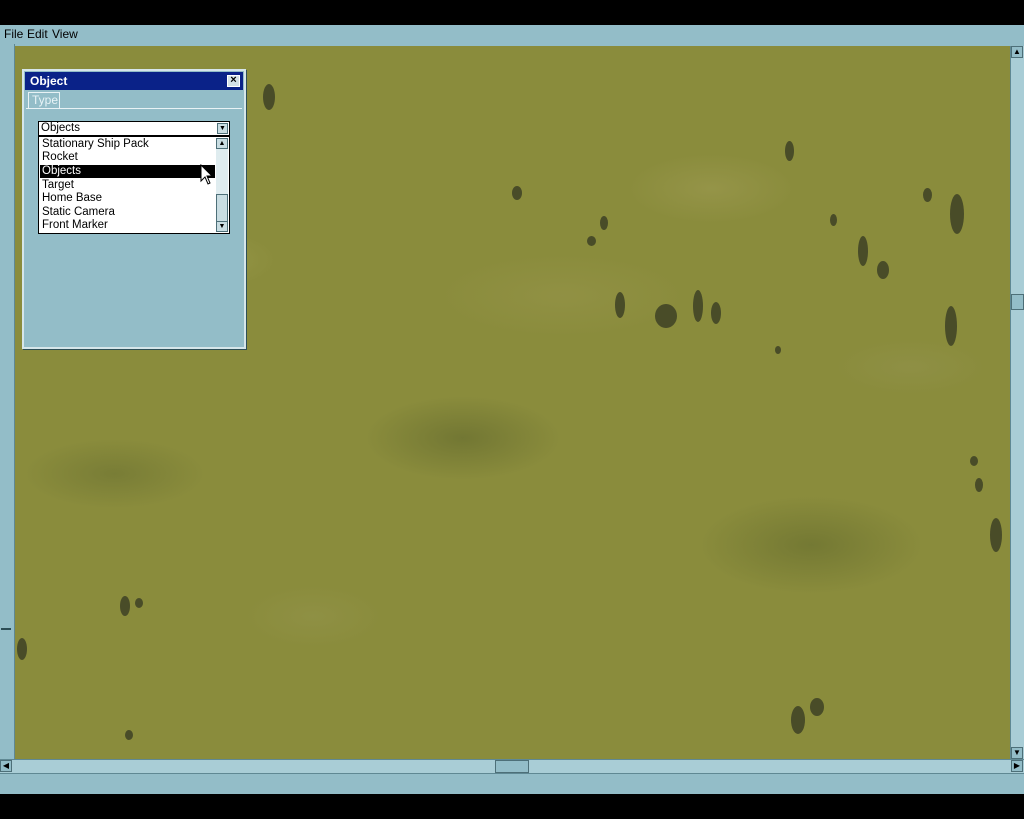 The width and height of the screenshot is (1024, 819). I want to click on menu-bar: File Edit View, so click(512, 34).